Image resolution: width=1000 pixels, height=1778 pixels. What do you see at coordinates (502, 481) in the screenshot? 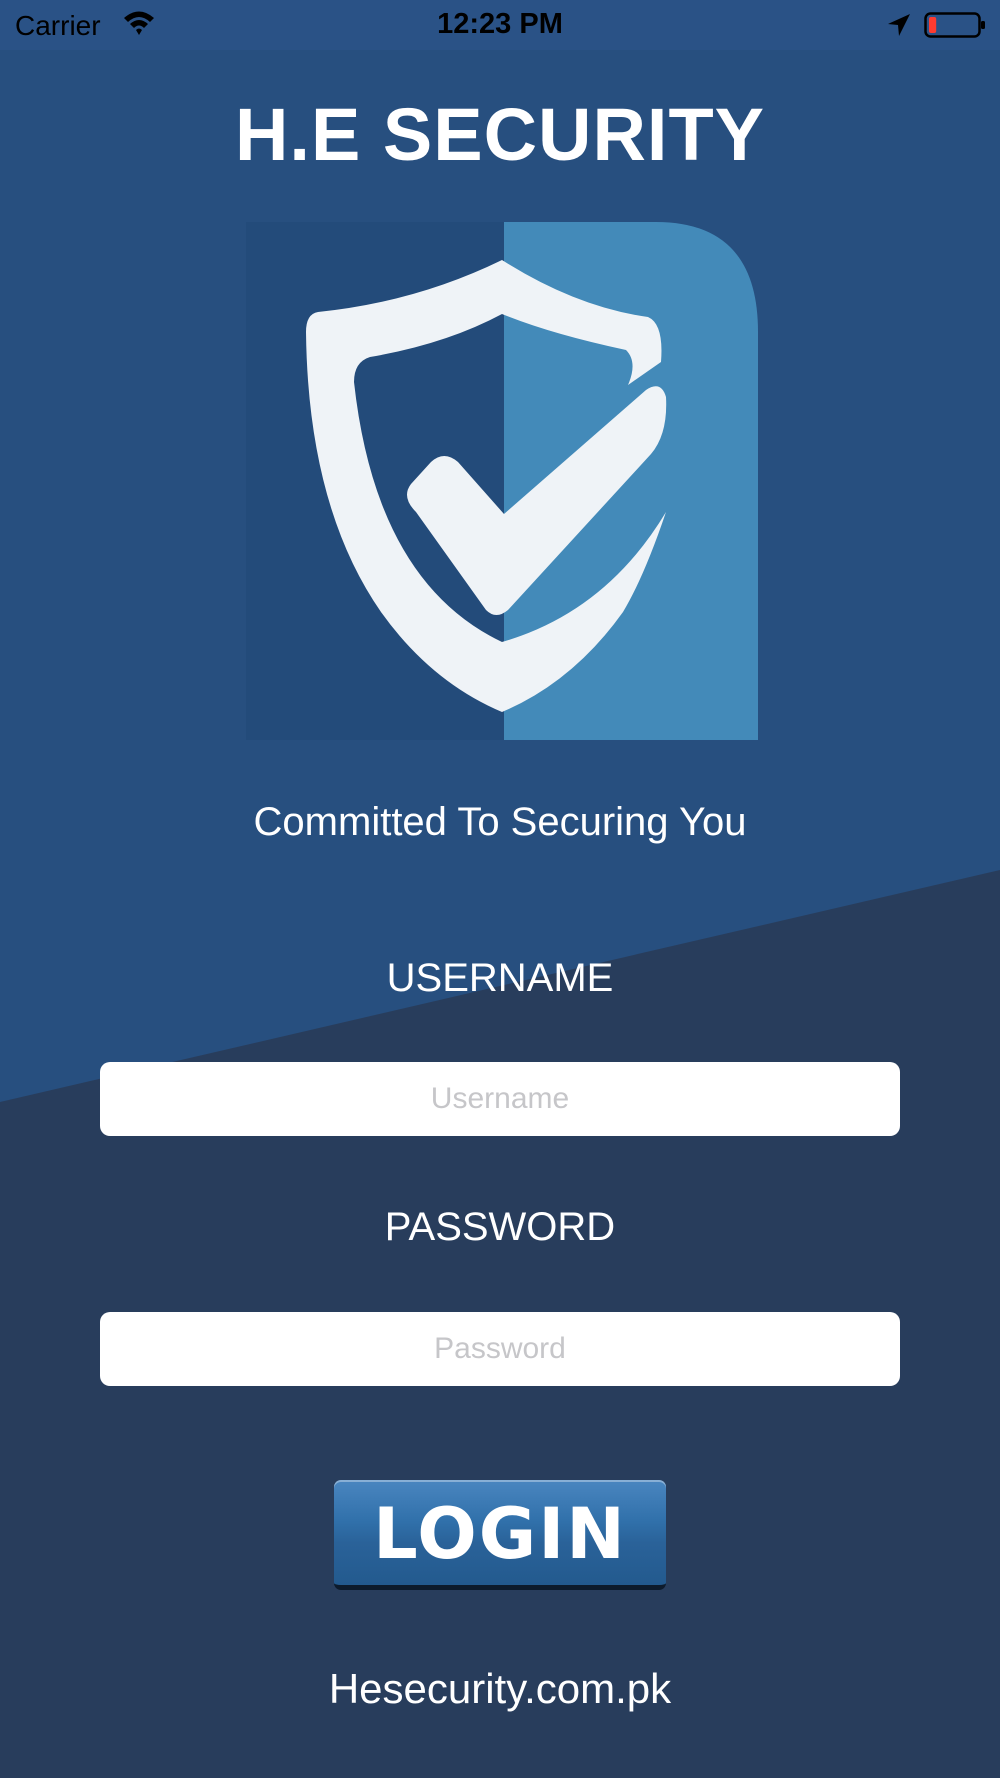
I see `shield-check-icon` at bounding box center [502, 481].